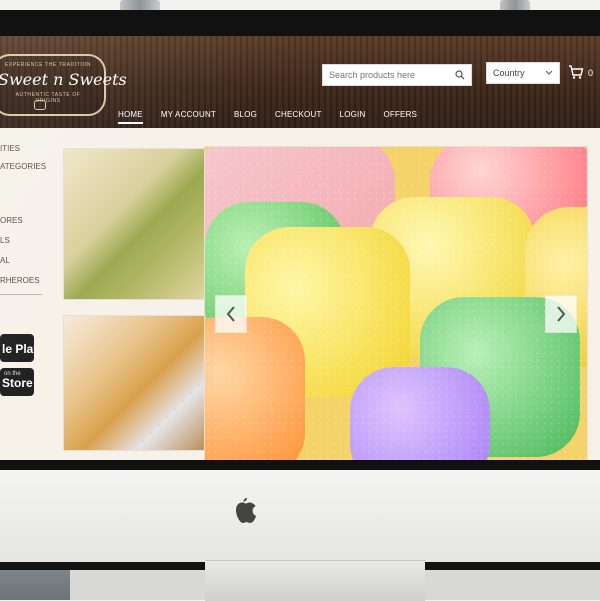 This screenshot has height=601, width=600. What do you see at coordinates (11, 220) in the screenshot?
I see `sidebar-item: ORES` at bounding box center [11, 220].